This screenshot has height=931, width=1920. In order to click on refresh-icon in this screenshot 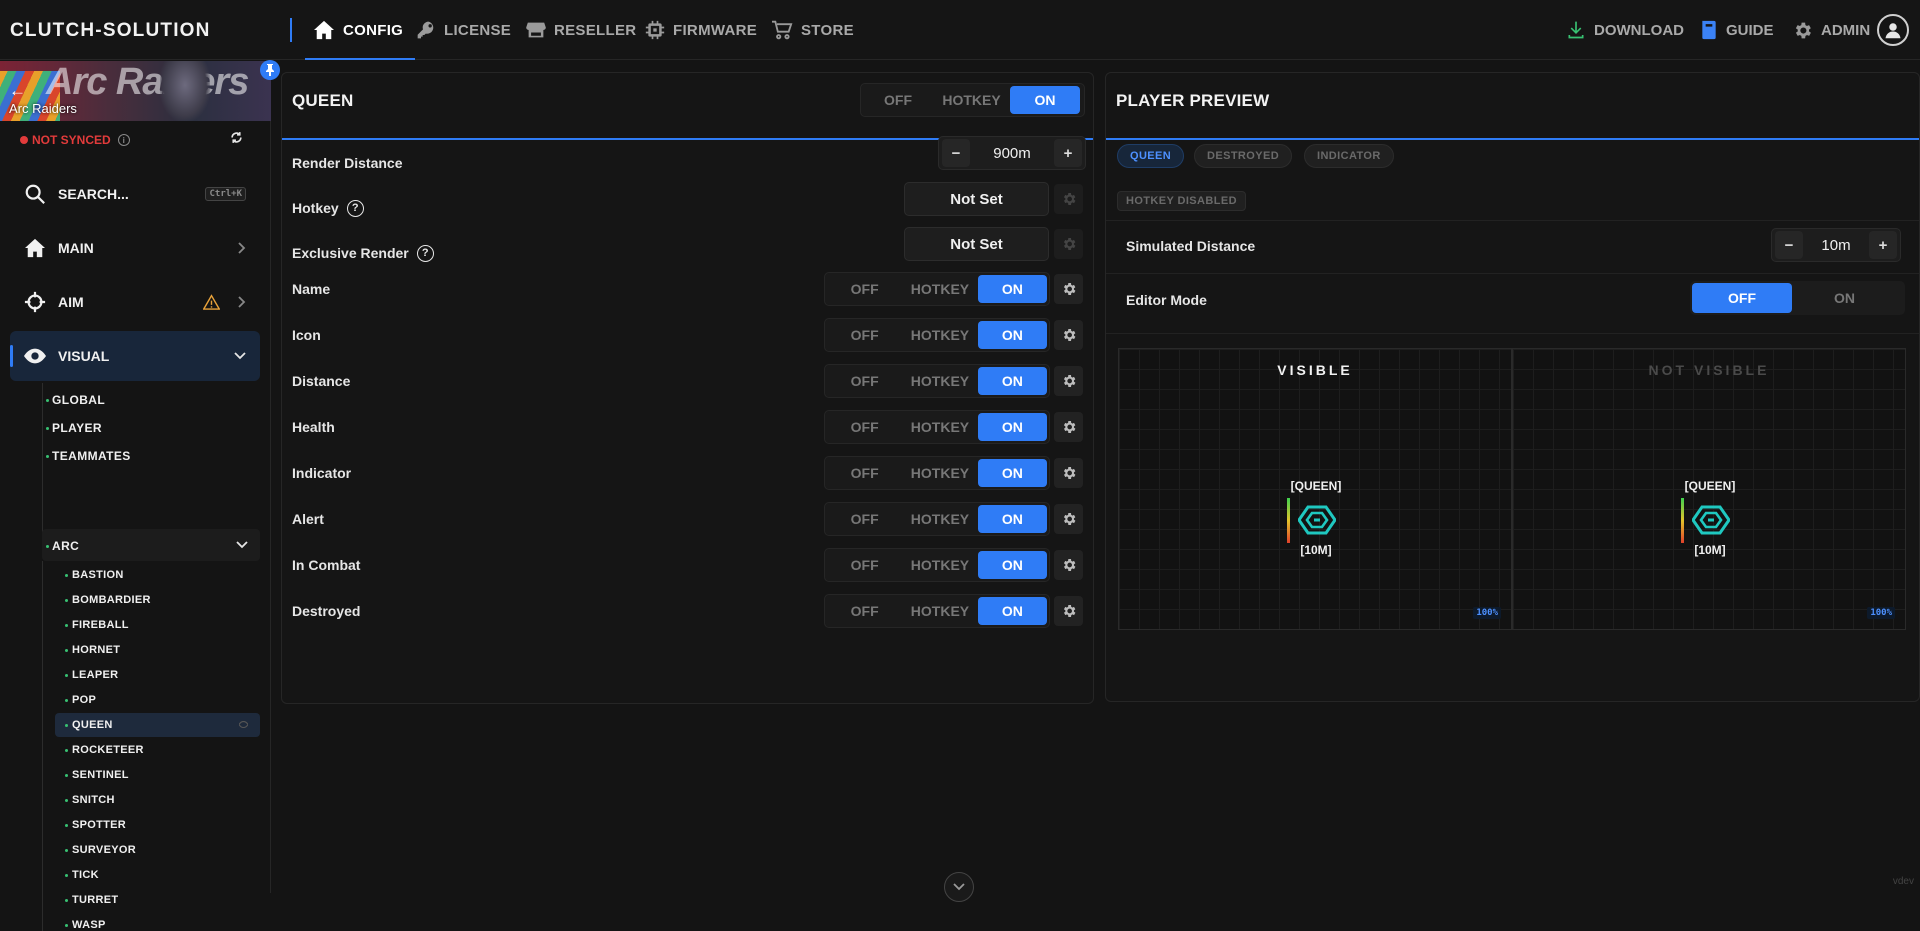, I will do `click(236, 137)`.